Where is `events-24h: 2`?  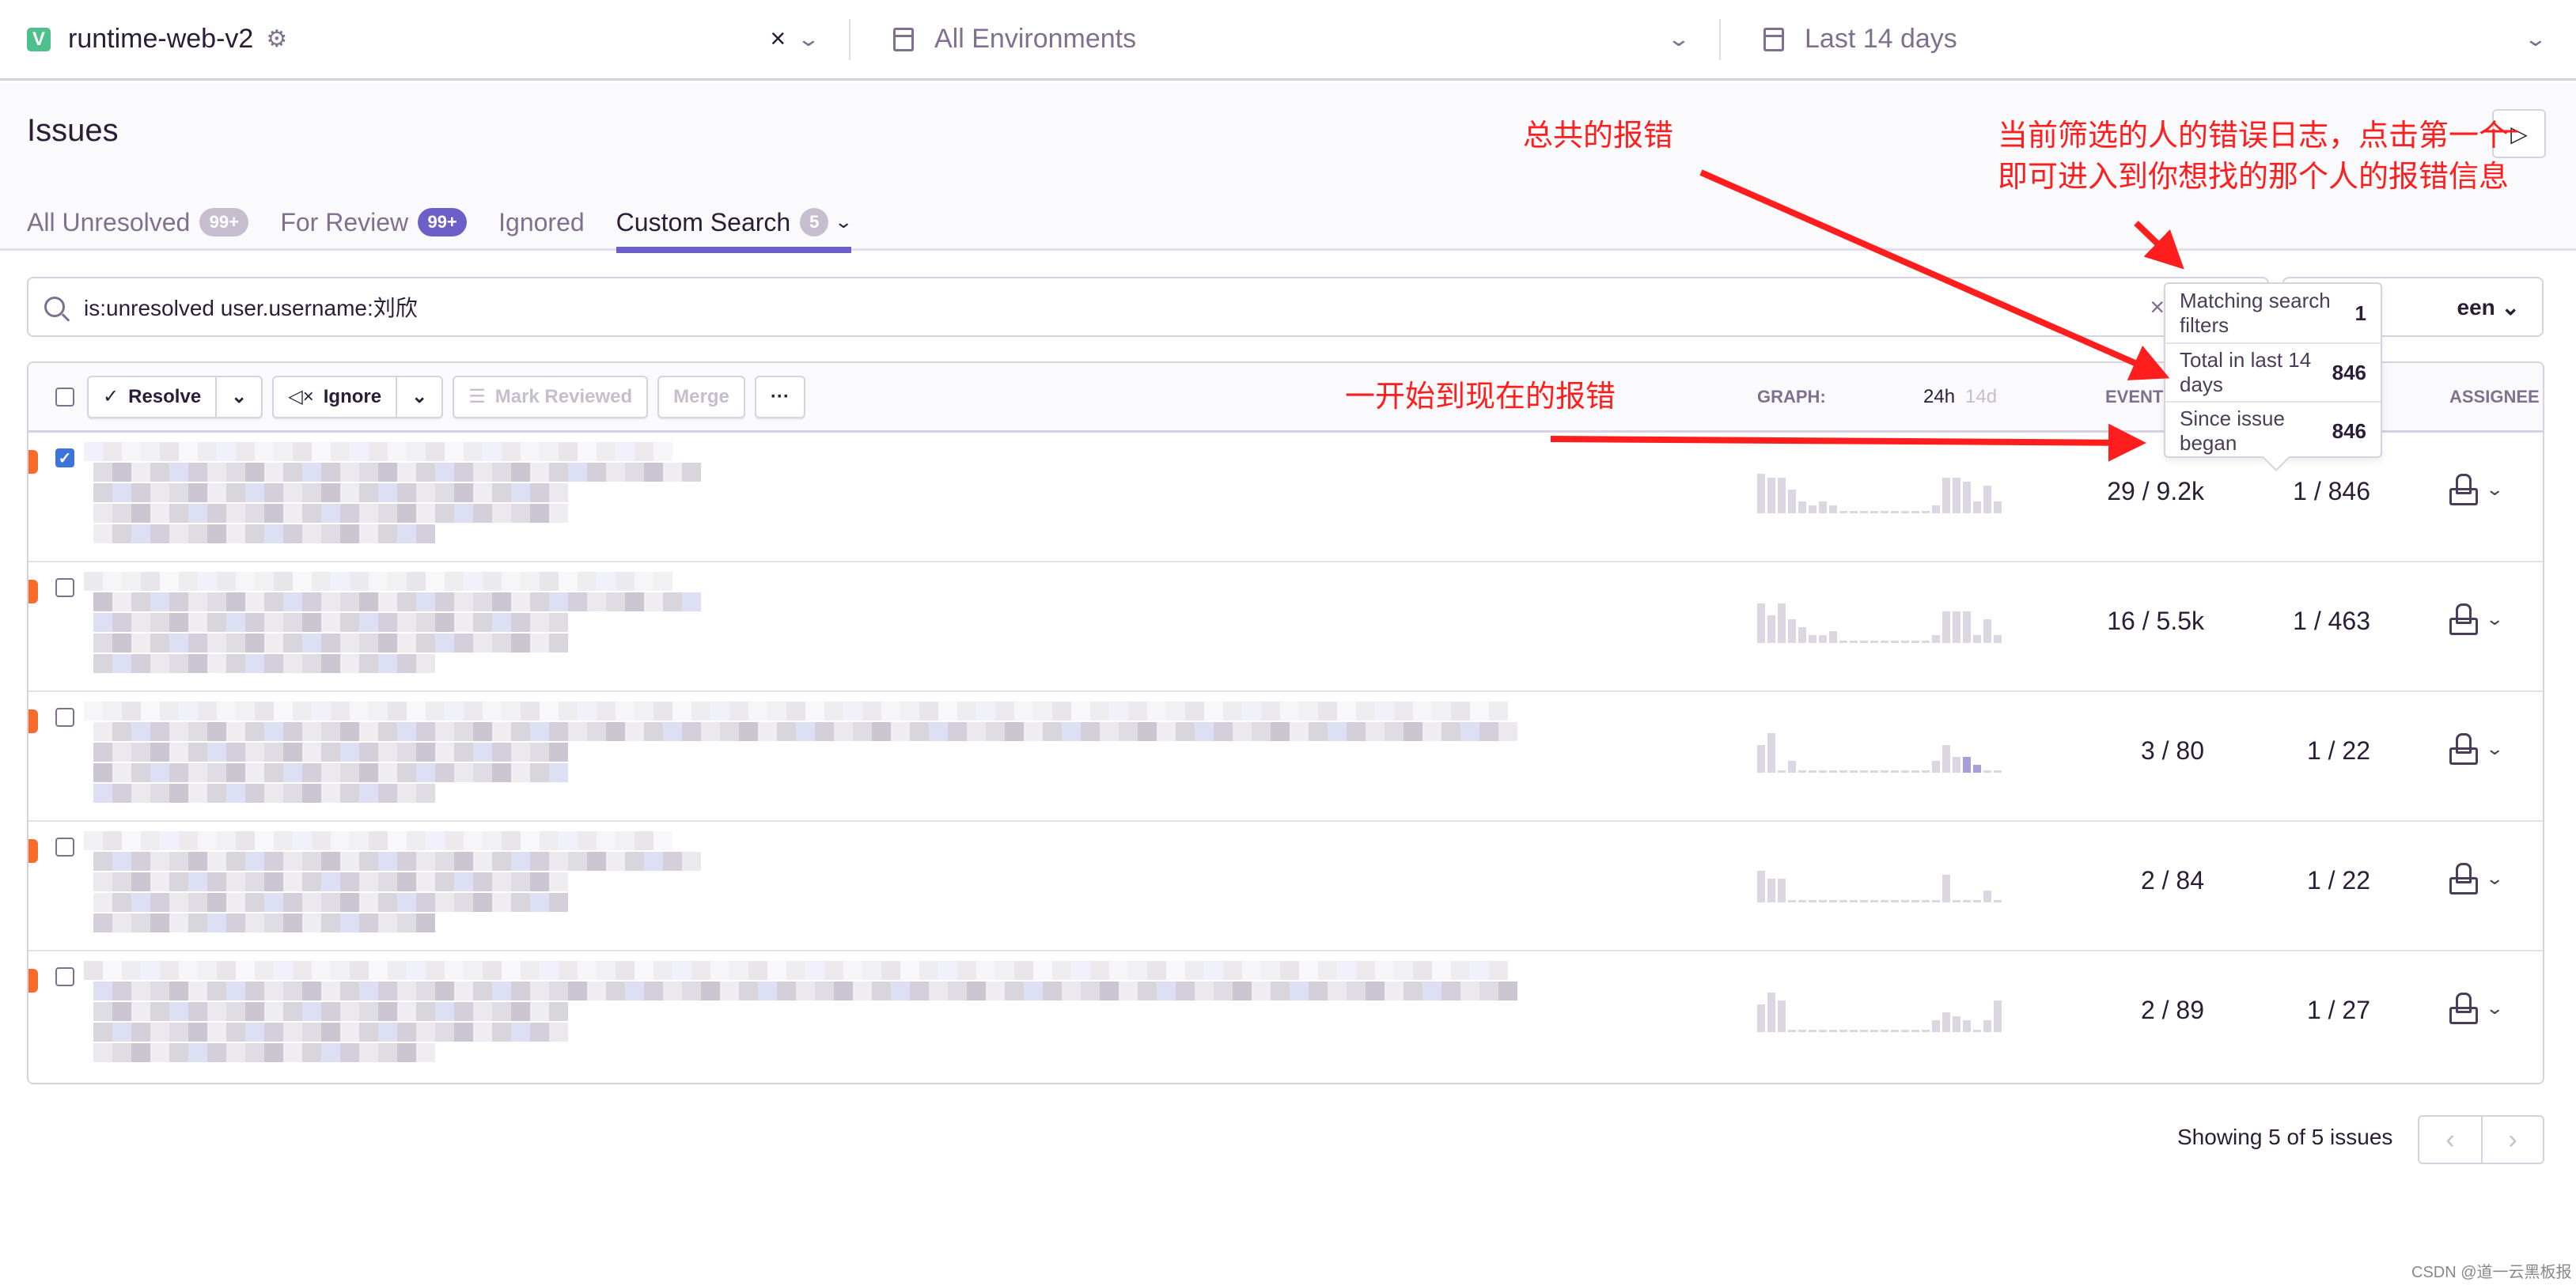
events-24h: 2 is located at coordinates (2147, 880).